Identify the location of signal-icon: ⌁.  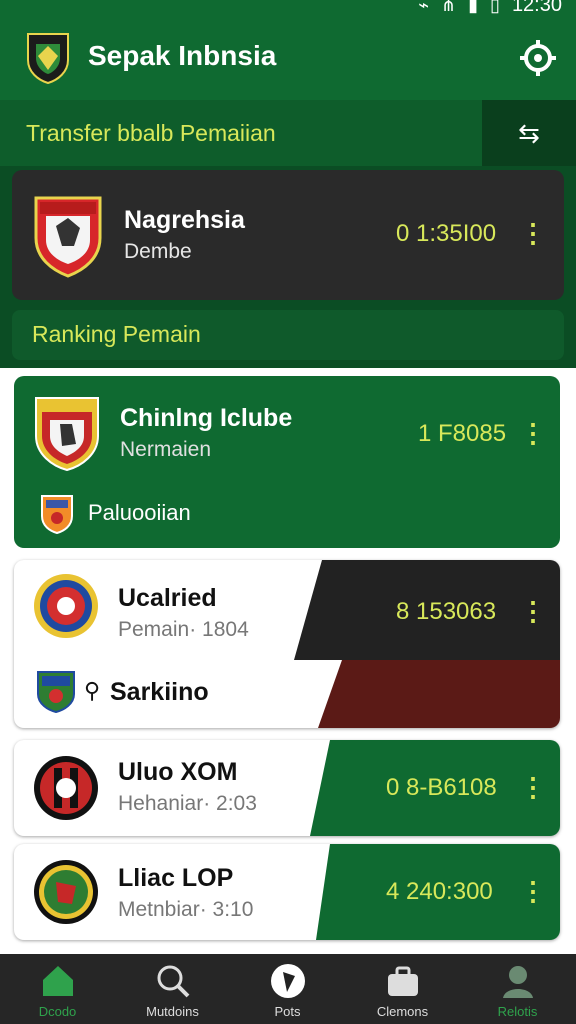
(424, 7).